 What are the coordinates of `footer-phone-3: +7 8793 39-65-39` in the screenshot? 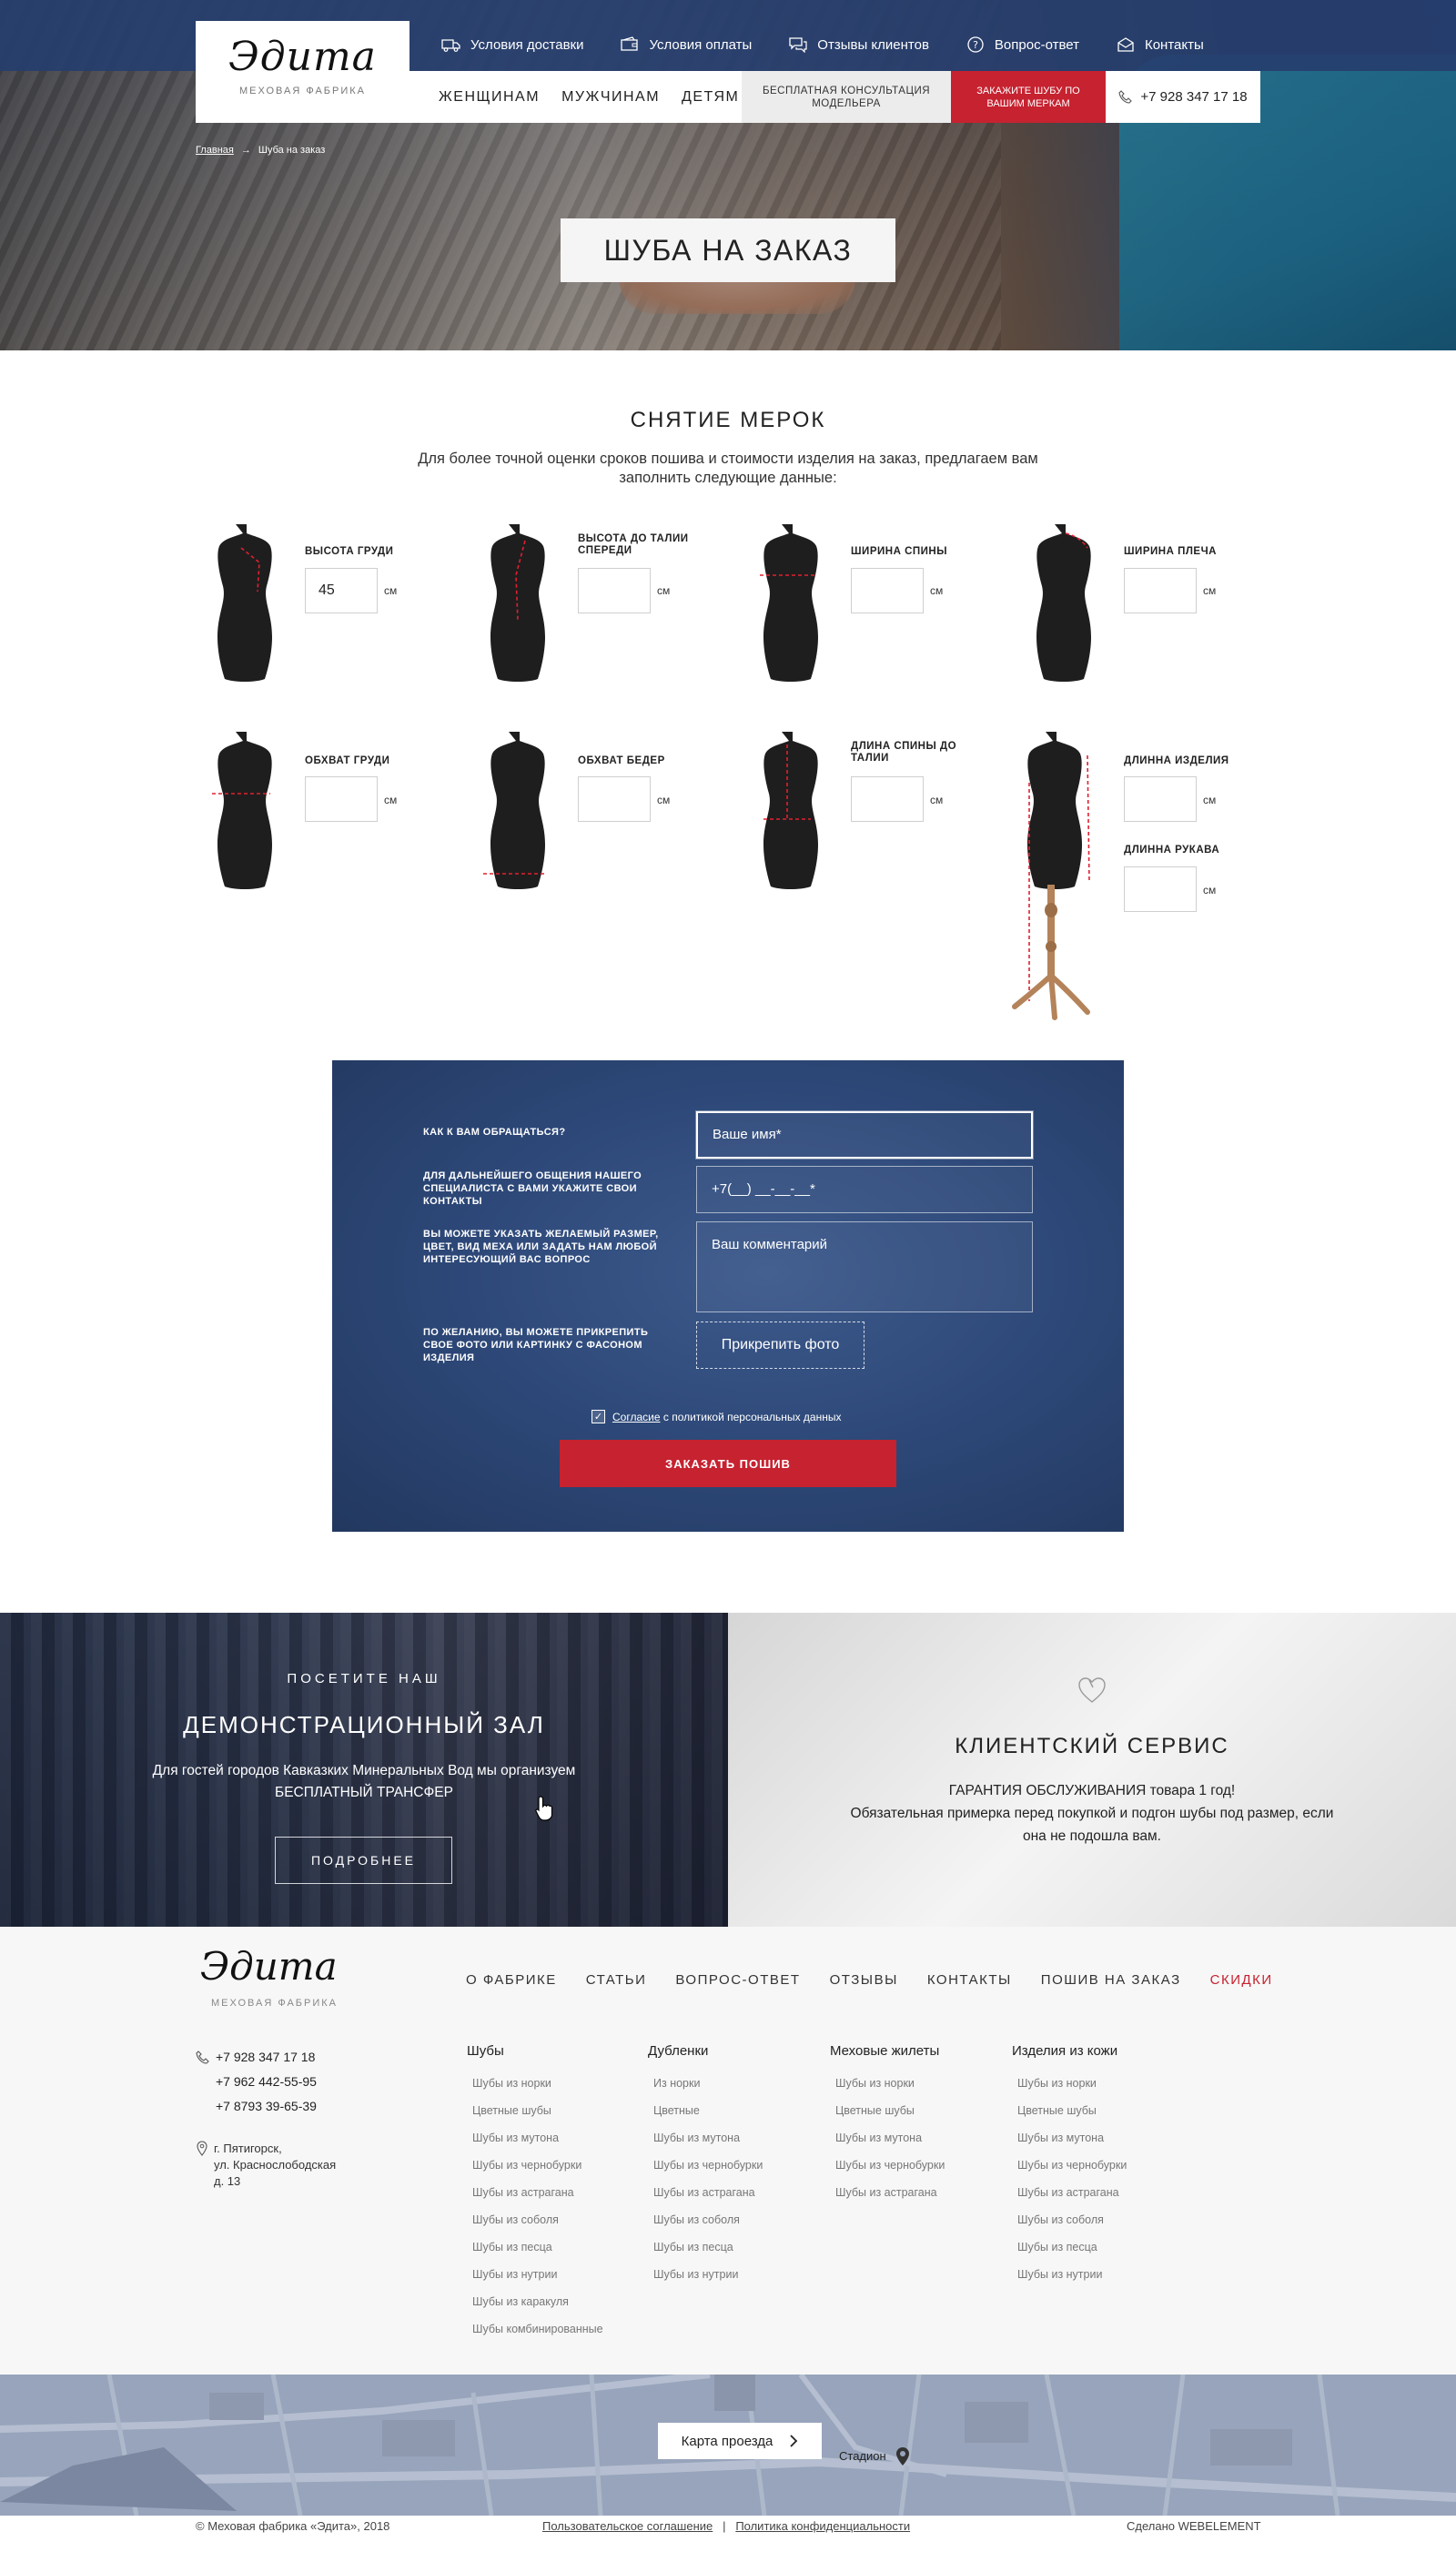 It's located at (257, 2106).